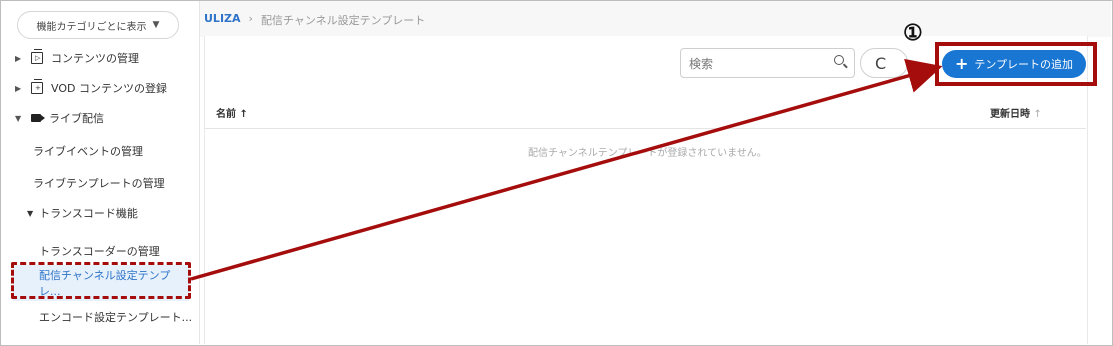 This screenshot has width=1113, height=346. I want to click on column-name-label: 名前, so click(226, 114).